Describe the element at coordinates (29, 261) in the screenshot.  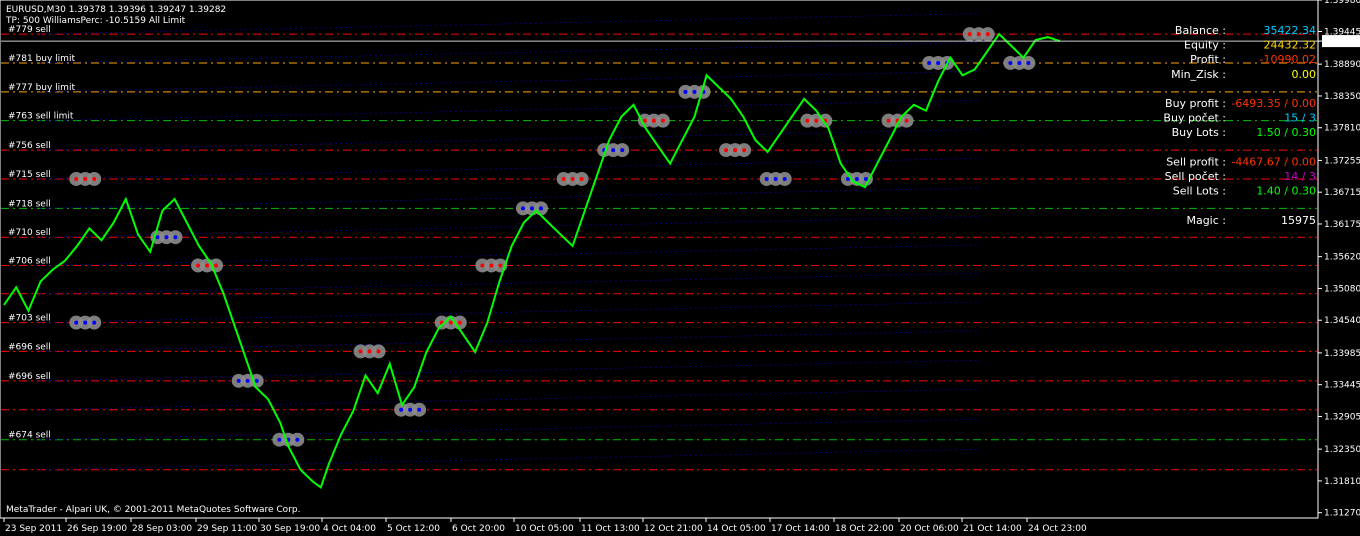
I see `order-label: #706 sell` at that location.